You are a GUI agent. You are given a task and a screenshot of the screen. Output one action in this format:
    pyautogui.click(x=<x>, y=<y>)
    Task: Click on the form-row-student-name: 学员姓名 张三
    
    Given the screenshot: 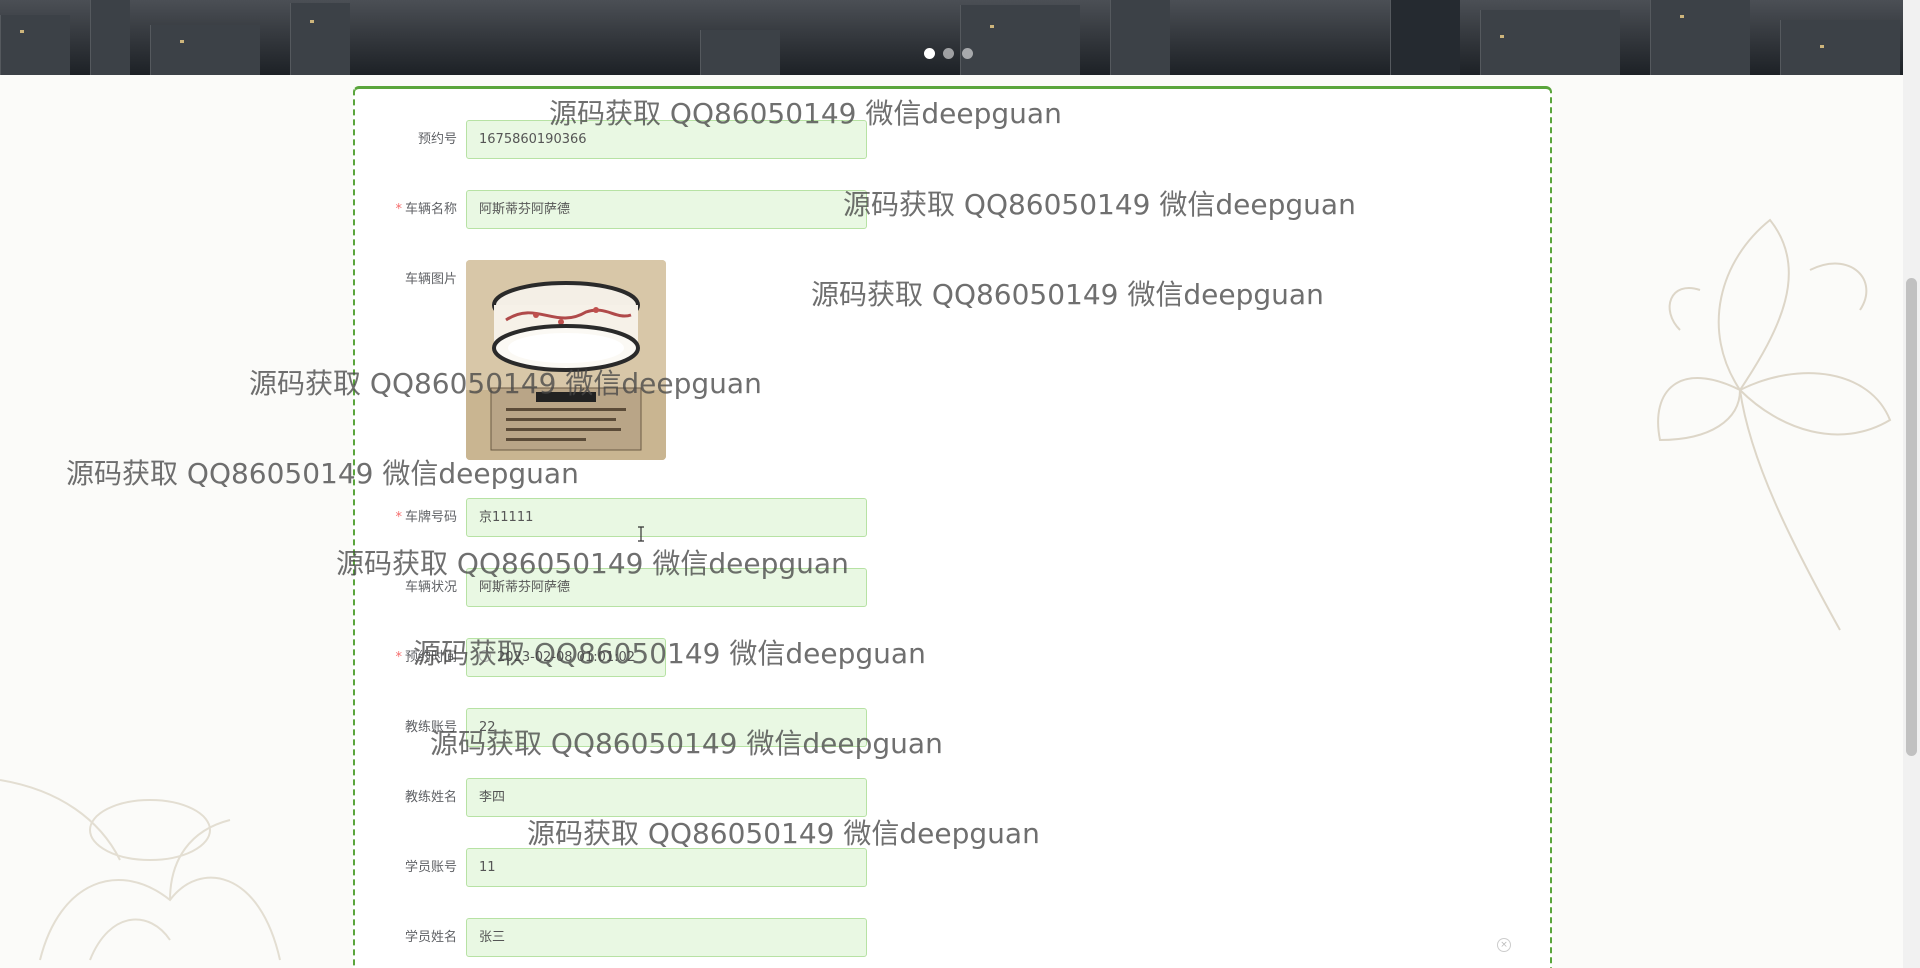 What is the action you would take?
    pyautogui.click(x=952, y=938)
    